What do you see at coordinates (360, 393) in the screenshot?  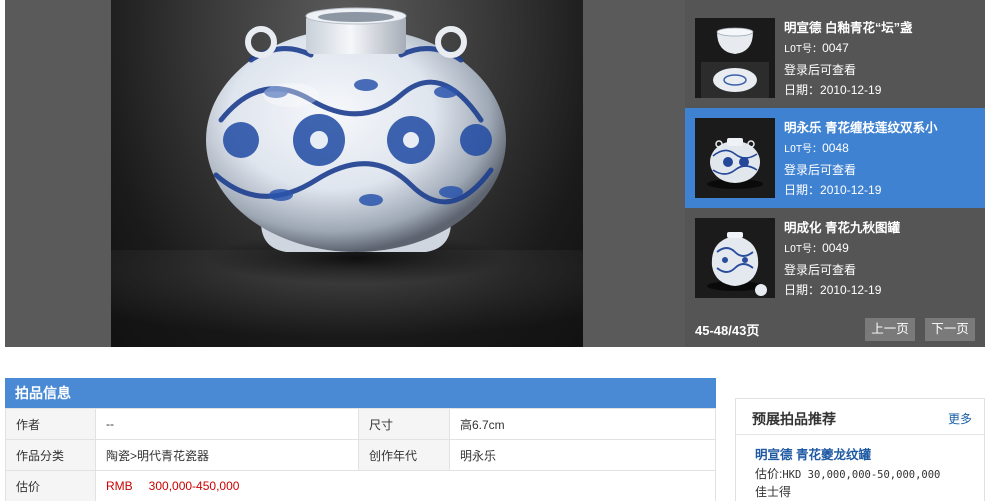 I see `auction-info-heading: 拍品信息` at bounding box center [360, 393].